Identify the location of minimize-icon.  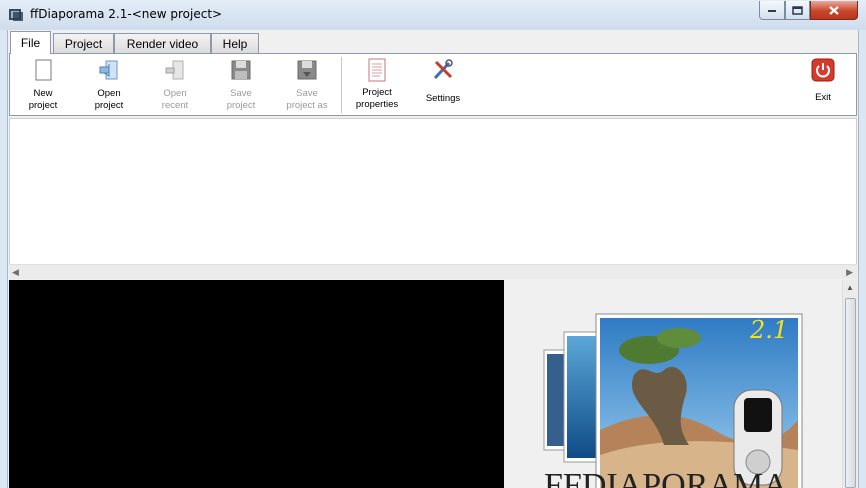
(772, 11).